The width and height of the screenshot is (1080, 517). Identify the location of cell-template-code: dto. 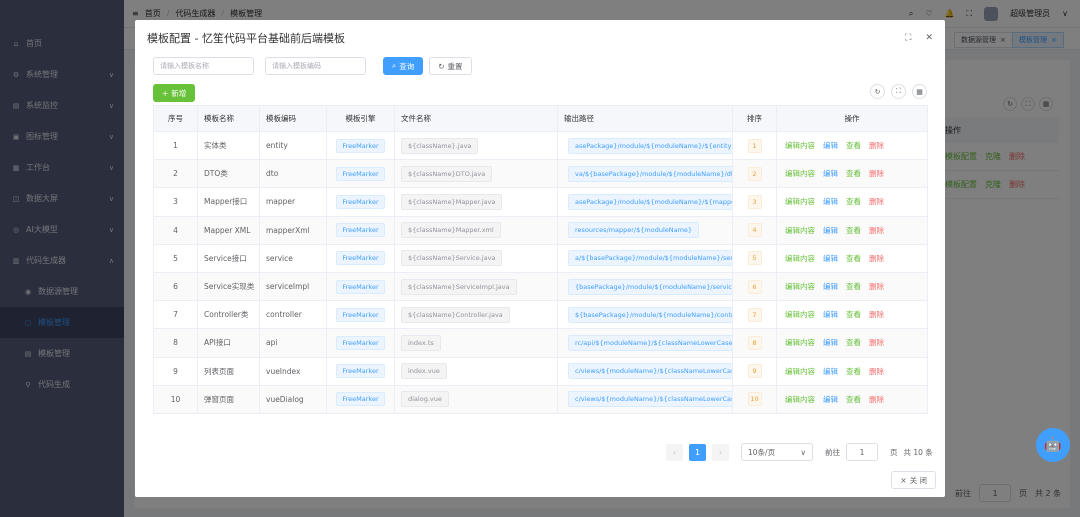
(293, 174).